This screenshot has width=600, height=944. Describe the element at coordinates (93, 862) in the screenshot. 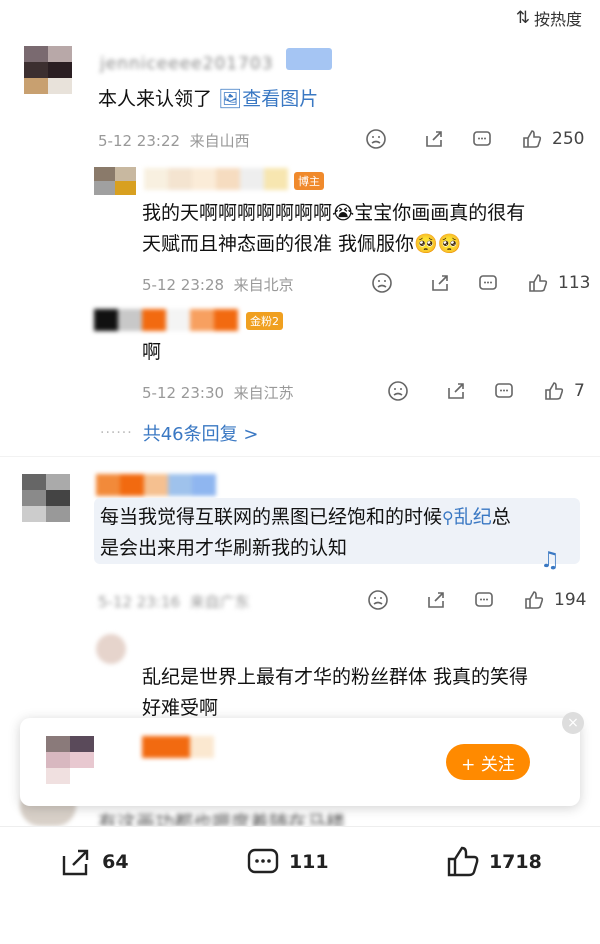

I see `share-button: 64` at that location.